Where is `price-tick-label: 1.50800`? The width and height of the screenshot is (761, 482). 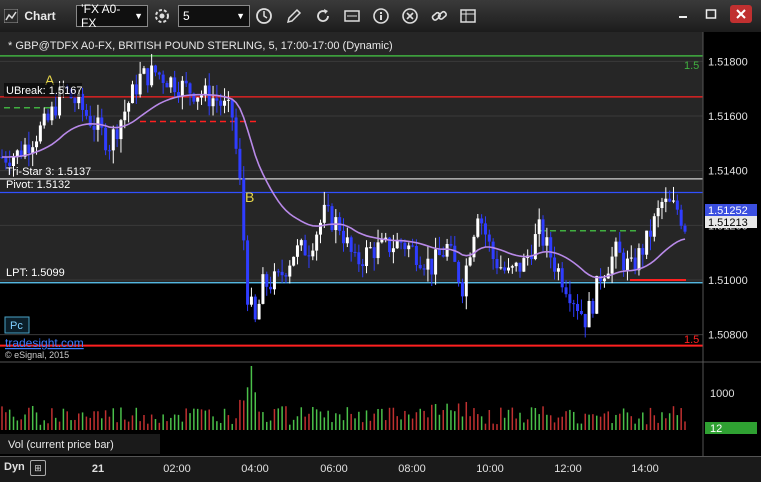 price-tick-label: 1.50800 is located at coordinates (728, 336).